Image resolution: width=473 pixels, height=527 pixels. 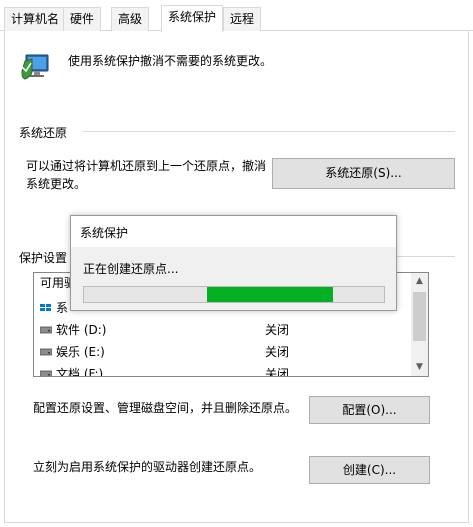 What do you see at coordinates (223, 370) in the screenshot?
I see `list-item: 文档 (F:) 关闭` at bounding box center [223, 370].